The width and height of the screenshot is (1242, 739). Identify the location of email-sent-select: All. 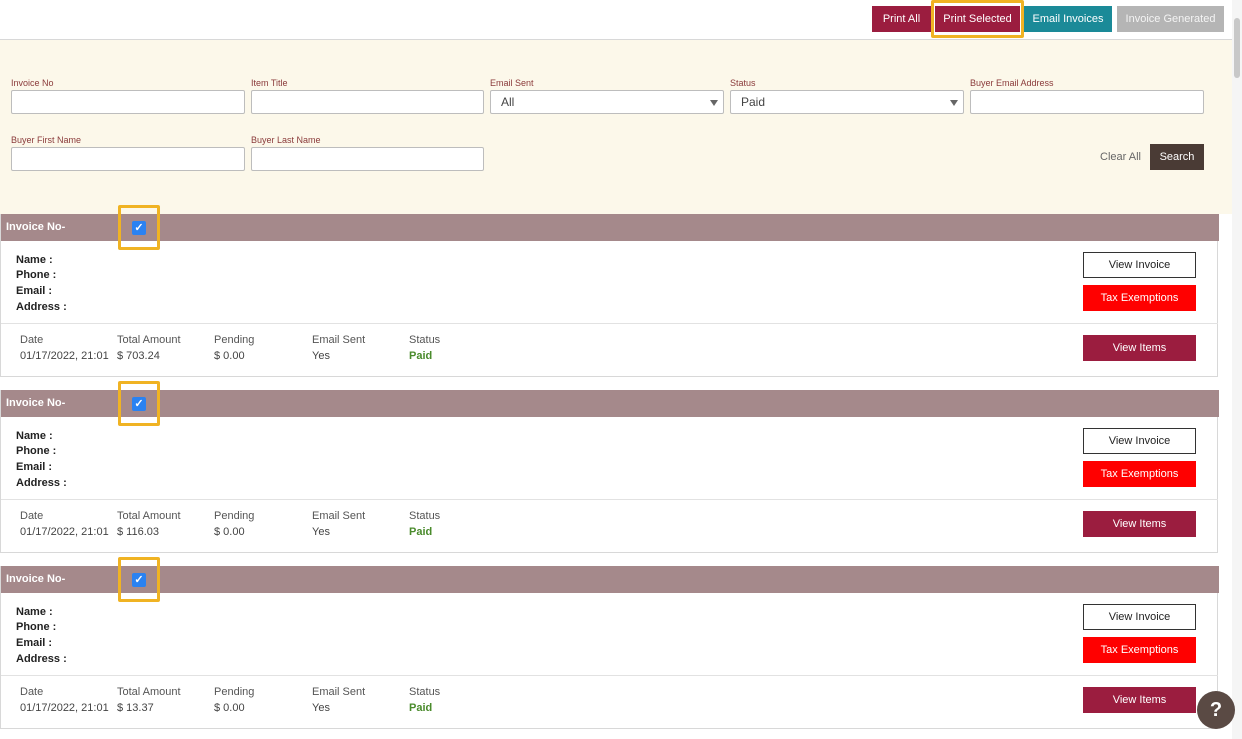
(607, 102).